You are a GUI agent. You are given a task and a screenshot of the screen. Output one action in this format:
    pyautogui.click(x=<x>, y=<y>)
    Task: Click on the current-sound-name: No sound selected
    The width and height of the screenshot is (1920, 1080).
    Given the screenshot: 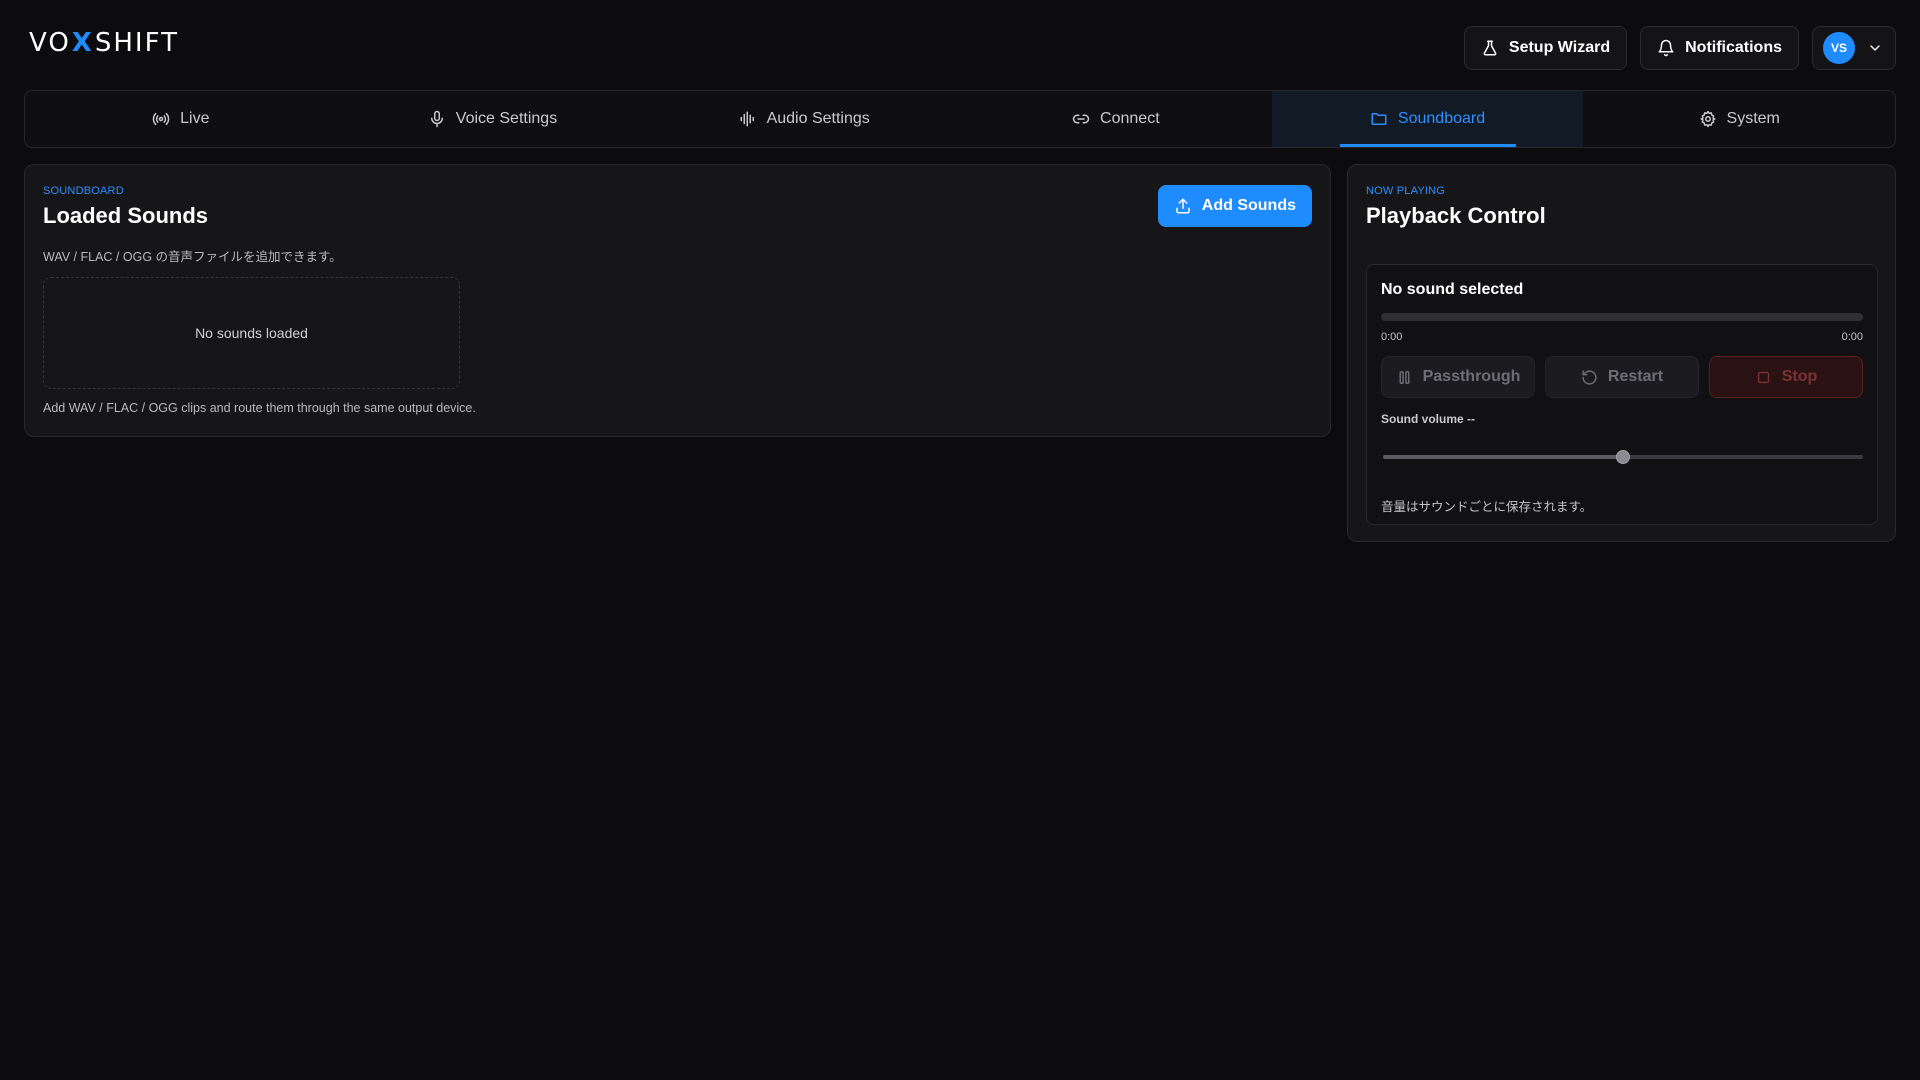 What is the action you would take?
    pyautogui.click(x=1452, y=289)
    